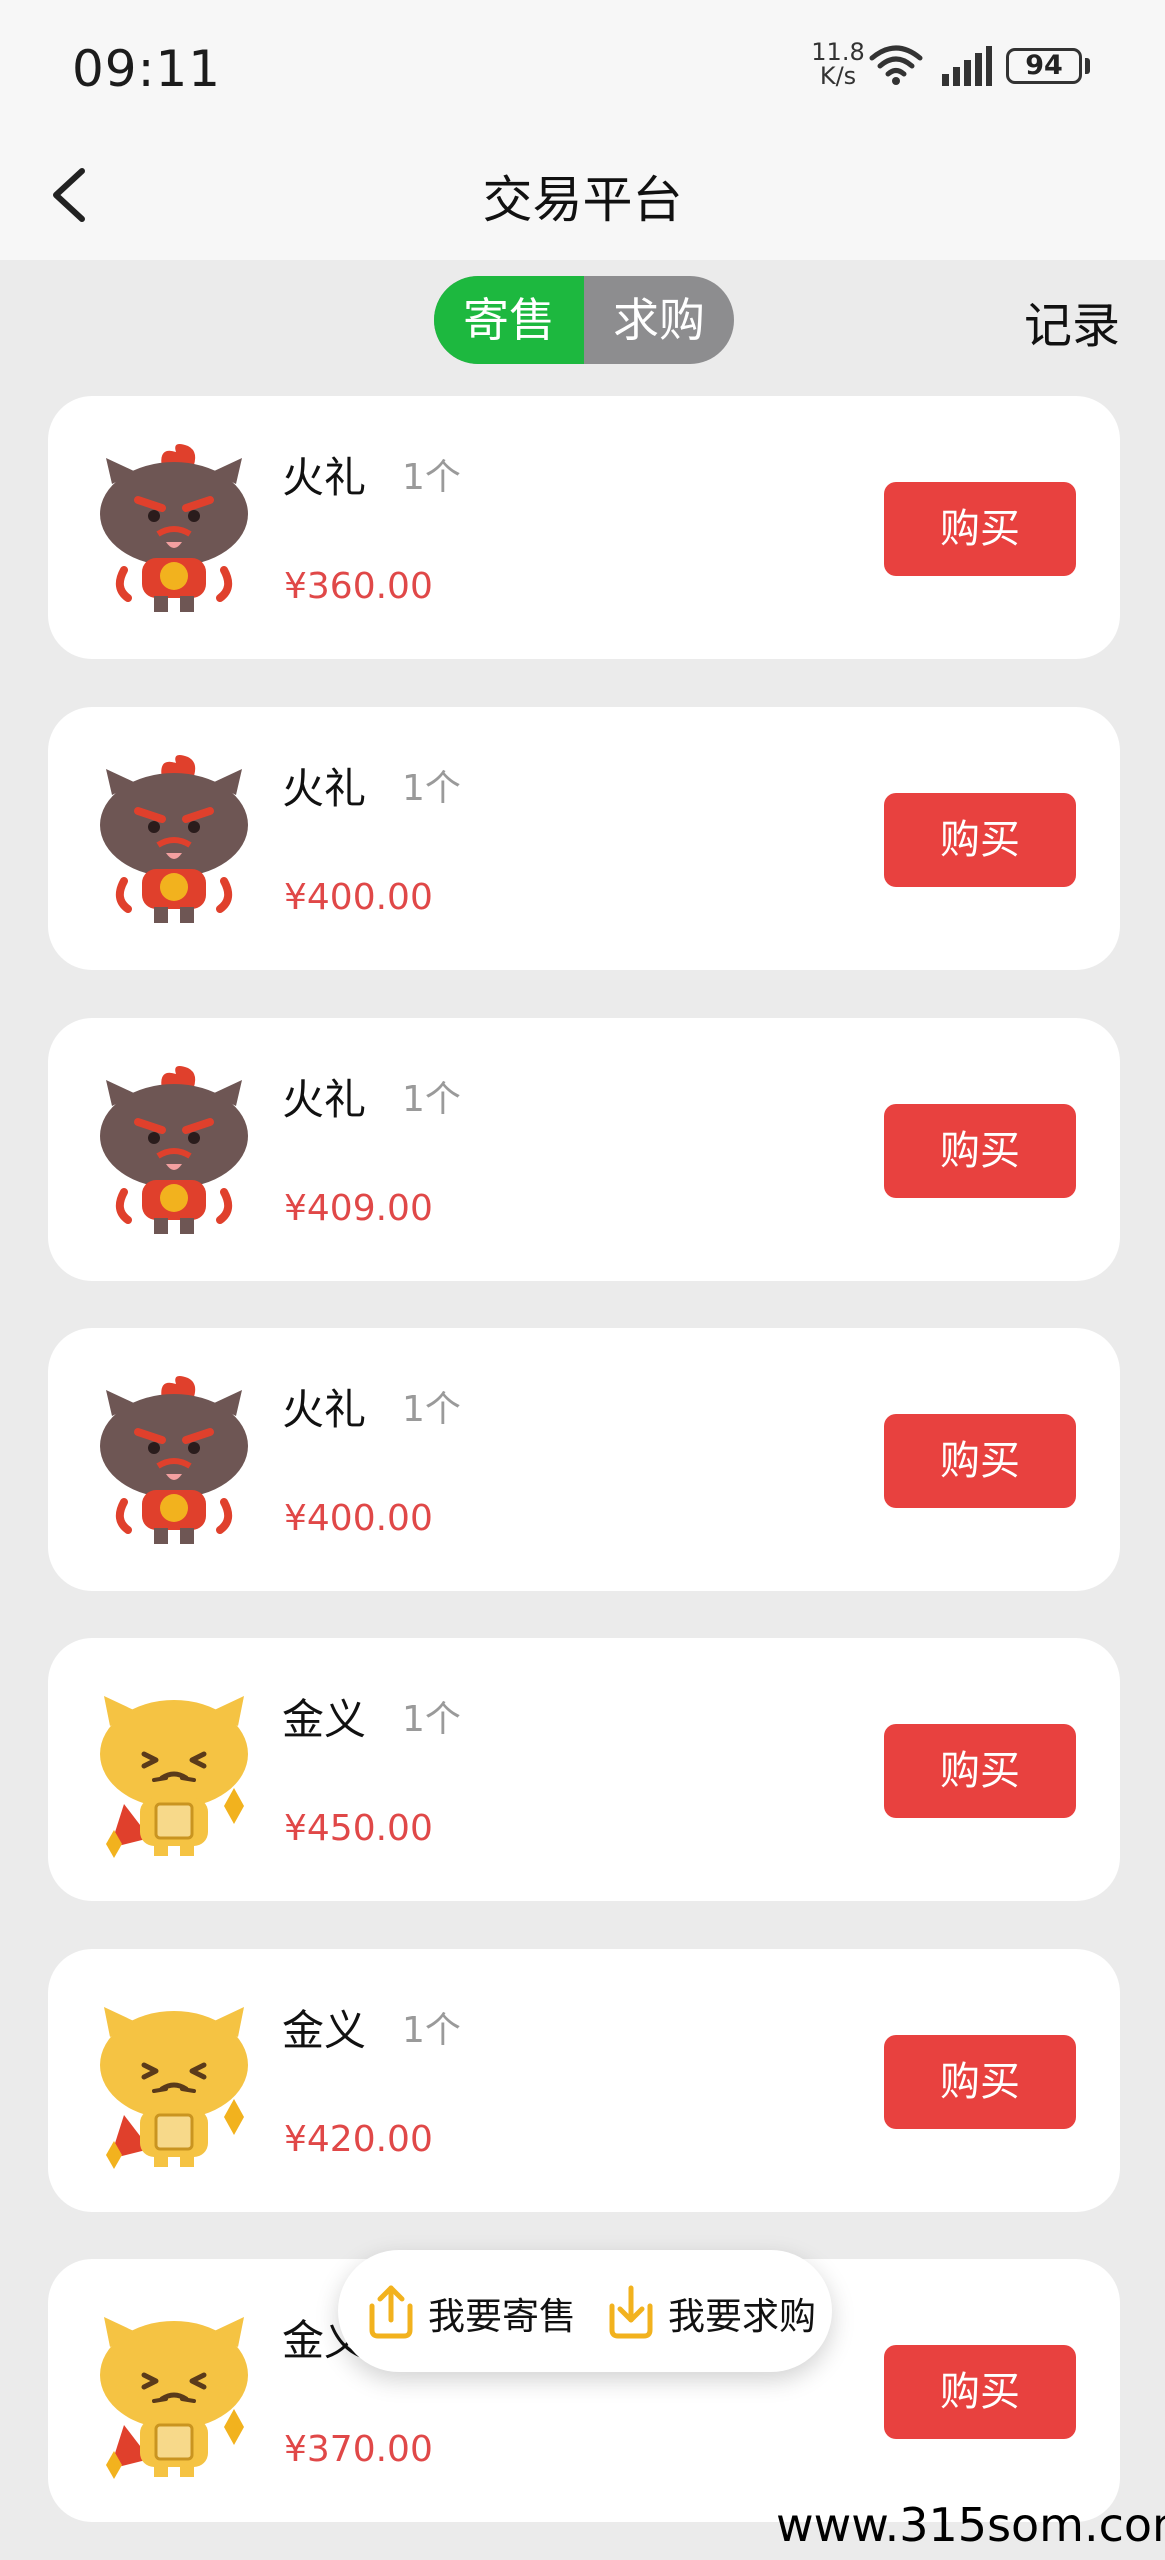  I want to click on battery-tip, so click(1087, 66).